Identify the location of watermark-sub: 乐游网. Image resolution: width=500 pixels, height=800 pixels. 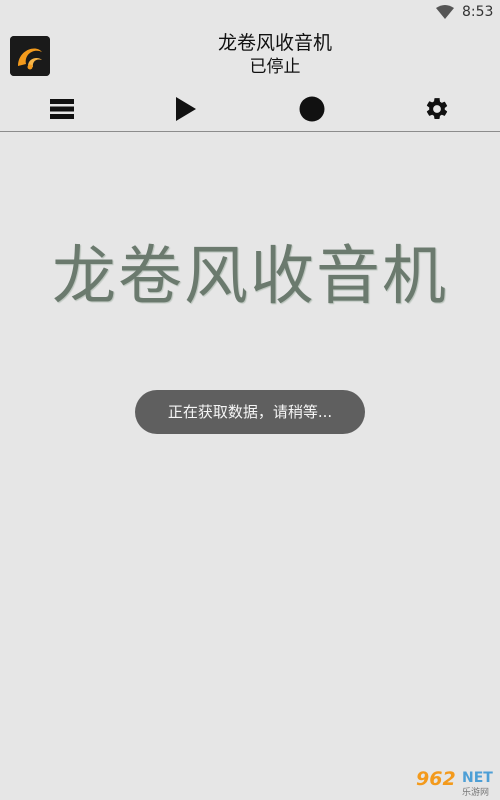
(476, 793).